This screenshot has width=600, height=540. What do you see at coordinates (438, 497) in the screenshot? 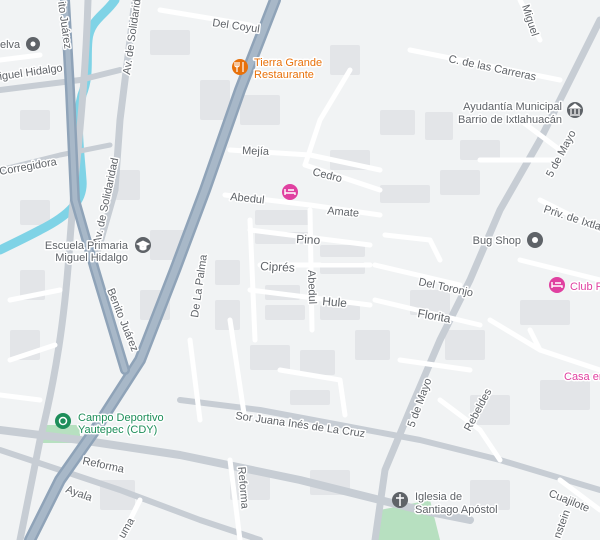
I see `poi-label-iglesia-1: Iglesia de` at bounding box center [438, 497].